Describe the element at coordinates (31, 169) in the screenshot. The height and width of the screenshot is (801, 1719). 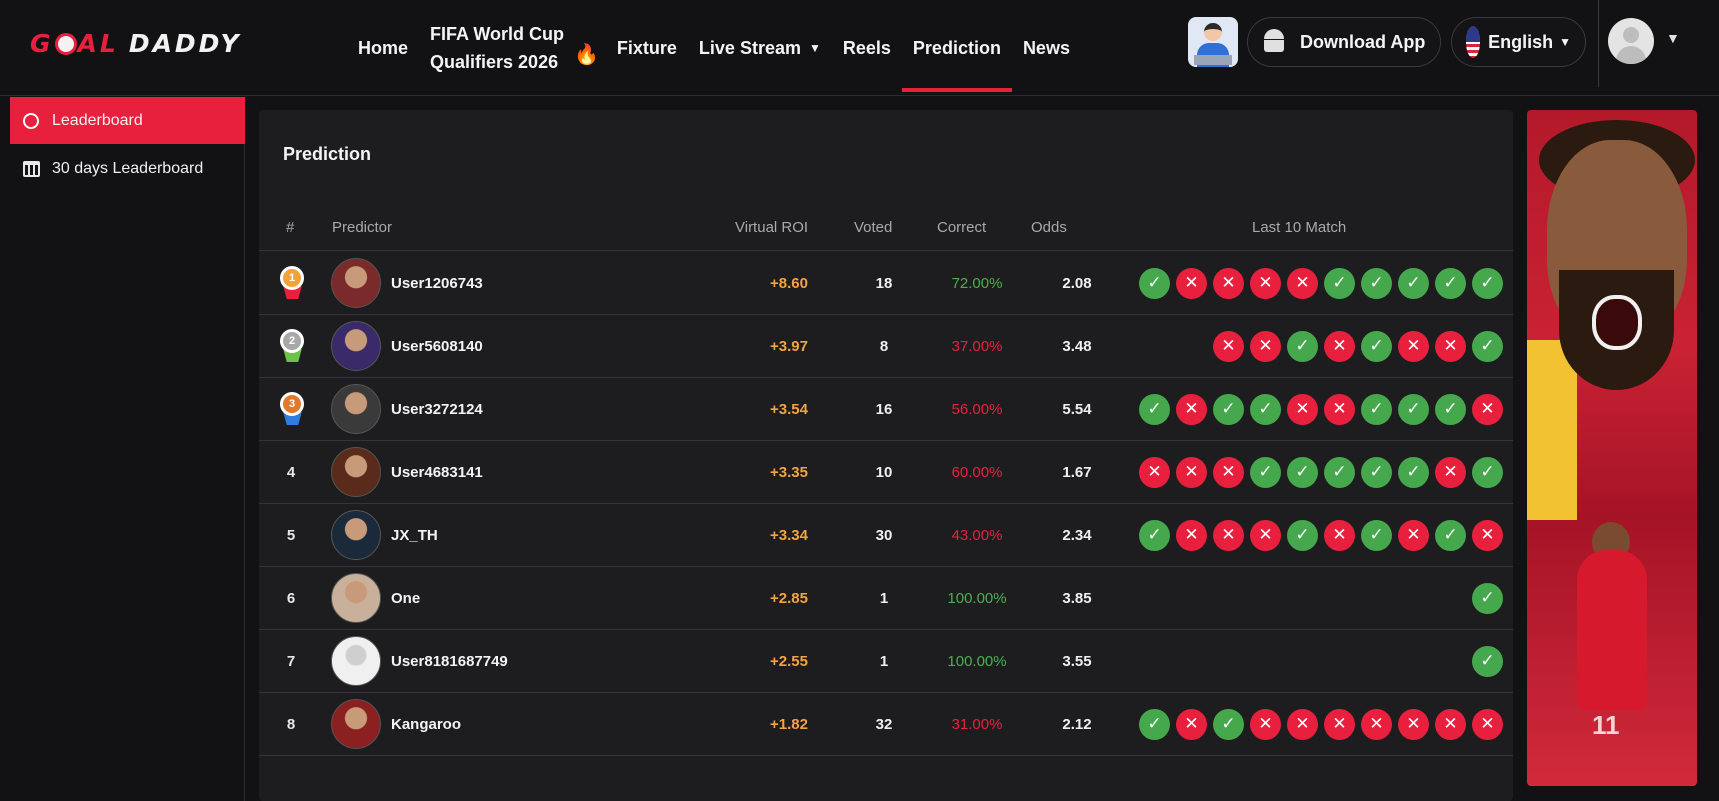
I see `calendar-icon` at that location.